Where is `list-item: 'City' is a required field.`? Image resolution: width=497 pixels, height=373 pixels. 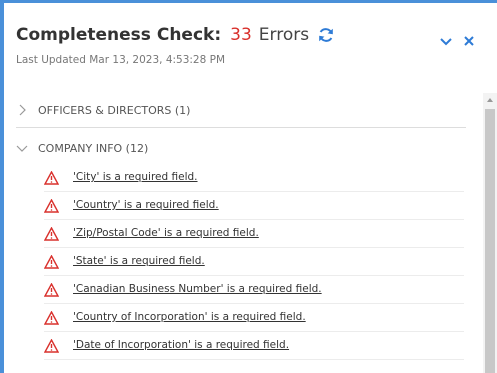
list-item: 'City' is a required field. is located at coordinates (253, 177).